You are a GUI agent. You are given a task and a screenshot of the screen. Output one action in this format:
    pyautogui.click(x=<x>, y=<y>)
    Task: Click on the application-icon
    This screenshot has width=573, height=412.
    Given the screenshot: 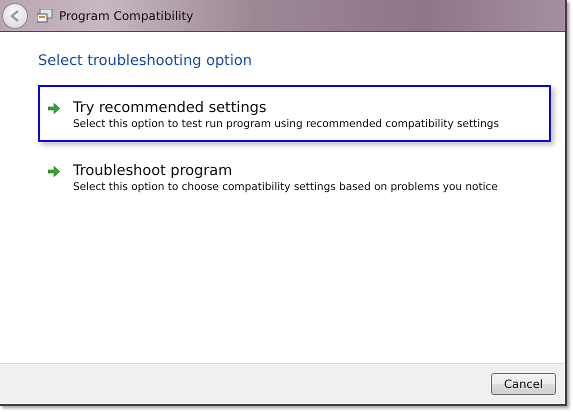 What is the action you would take?
    pyautogui.click(x=45, y=15)
    